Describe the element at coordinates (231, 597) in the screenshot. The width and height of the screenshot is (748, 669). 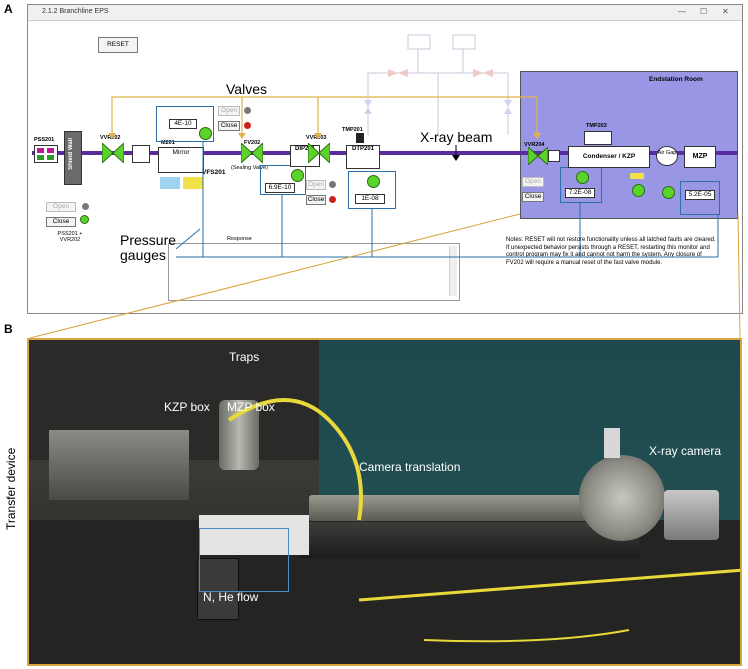
I see `n-he-flow-label: N, He flow` at that location.